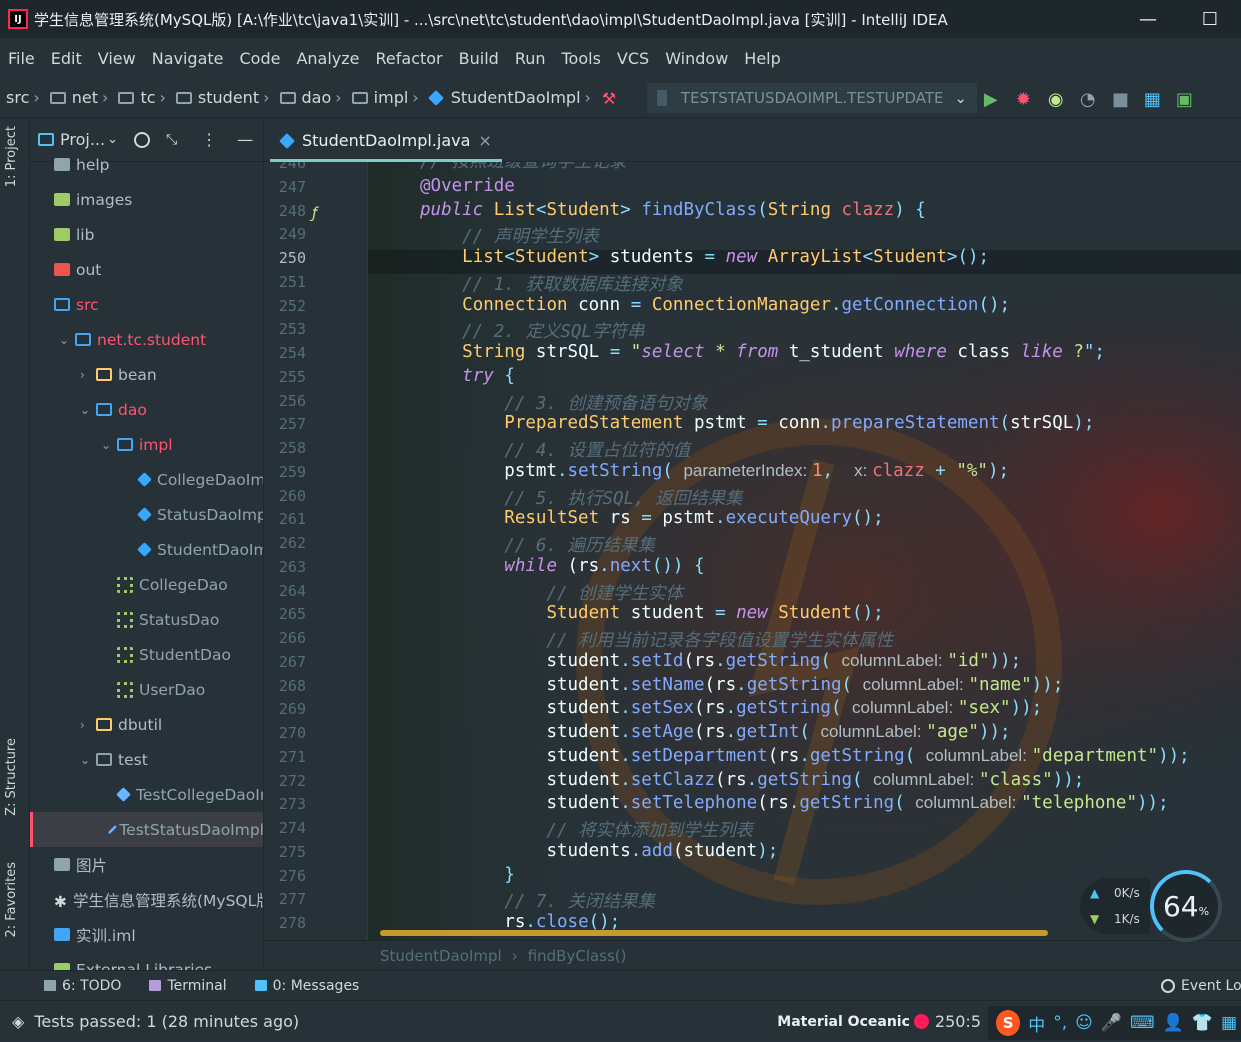 This screenshot has height=1042, width=1241. What do you see at coordinates (441, 956) in the screenshot?
I see `editor-crumb-class: StudentDaoImpl` at bounding box center [441, 956].